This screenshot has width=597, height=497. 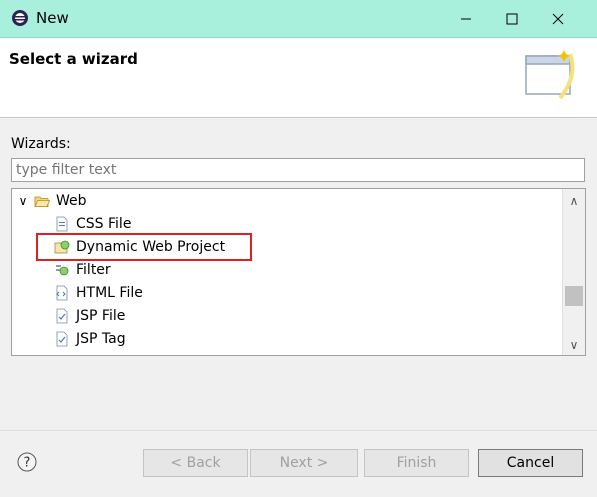 I want to click on next-button: Next >, so click(x=304, y=463).